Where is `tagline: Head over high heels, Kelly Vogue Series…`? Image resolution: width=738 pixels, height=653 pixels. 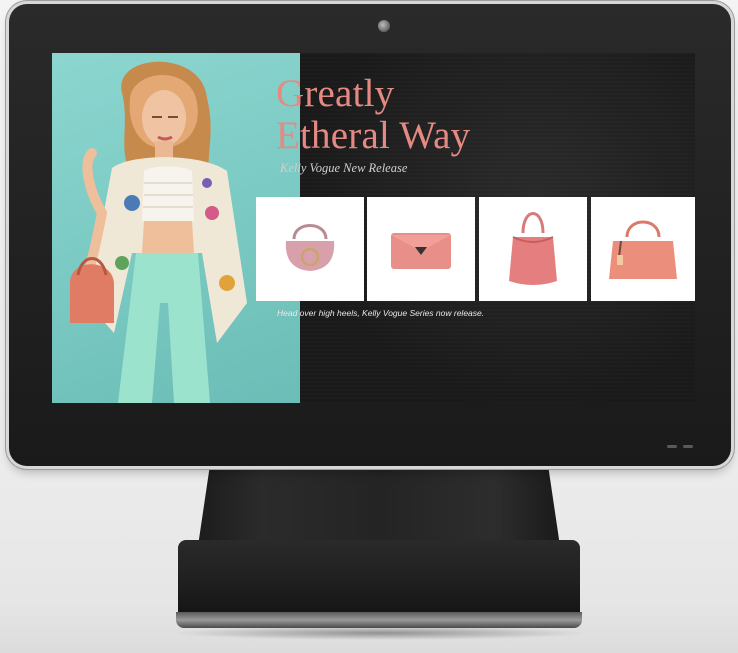
tagline: Head over high heels, Kelly Vogue Series… is located at coordinates (381, 313).